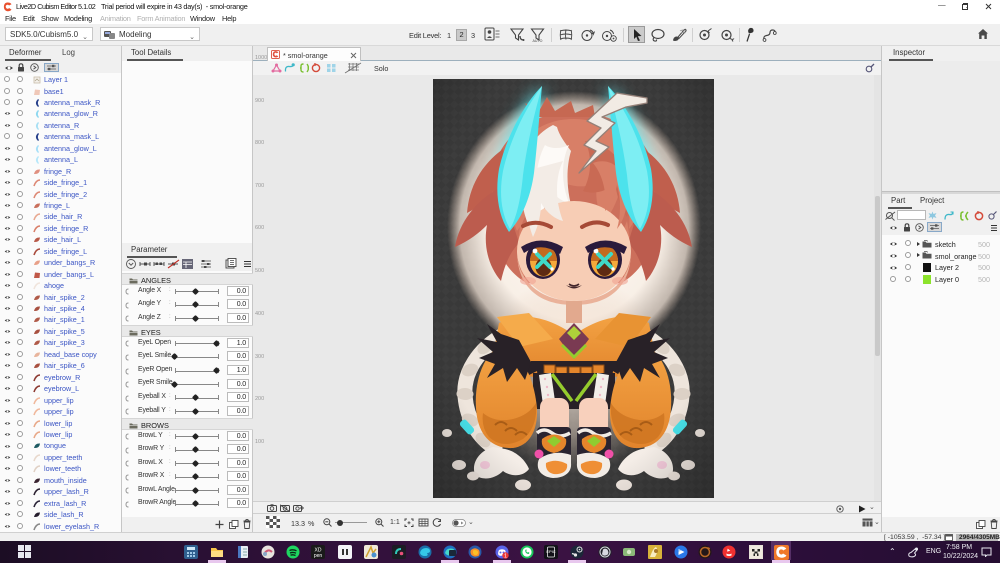  Describe the element at coordinates (505, 555) in the screenshot. I see `svg-text: 1` at that location.